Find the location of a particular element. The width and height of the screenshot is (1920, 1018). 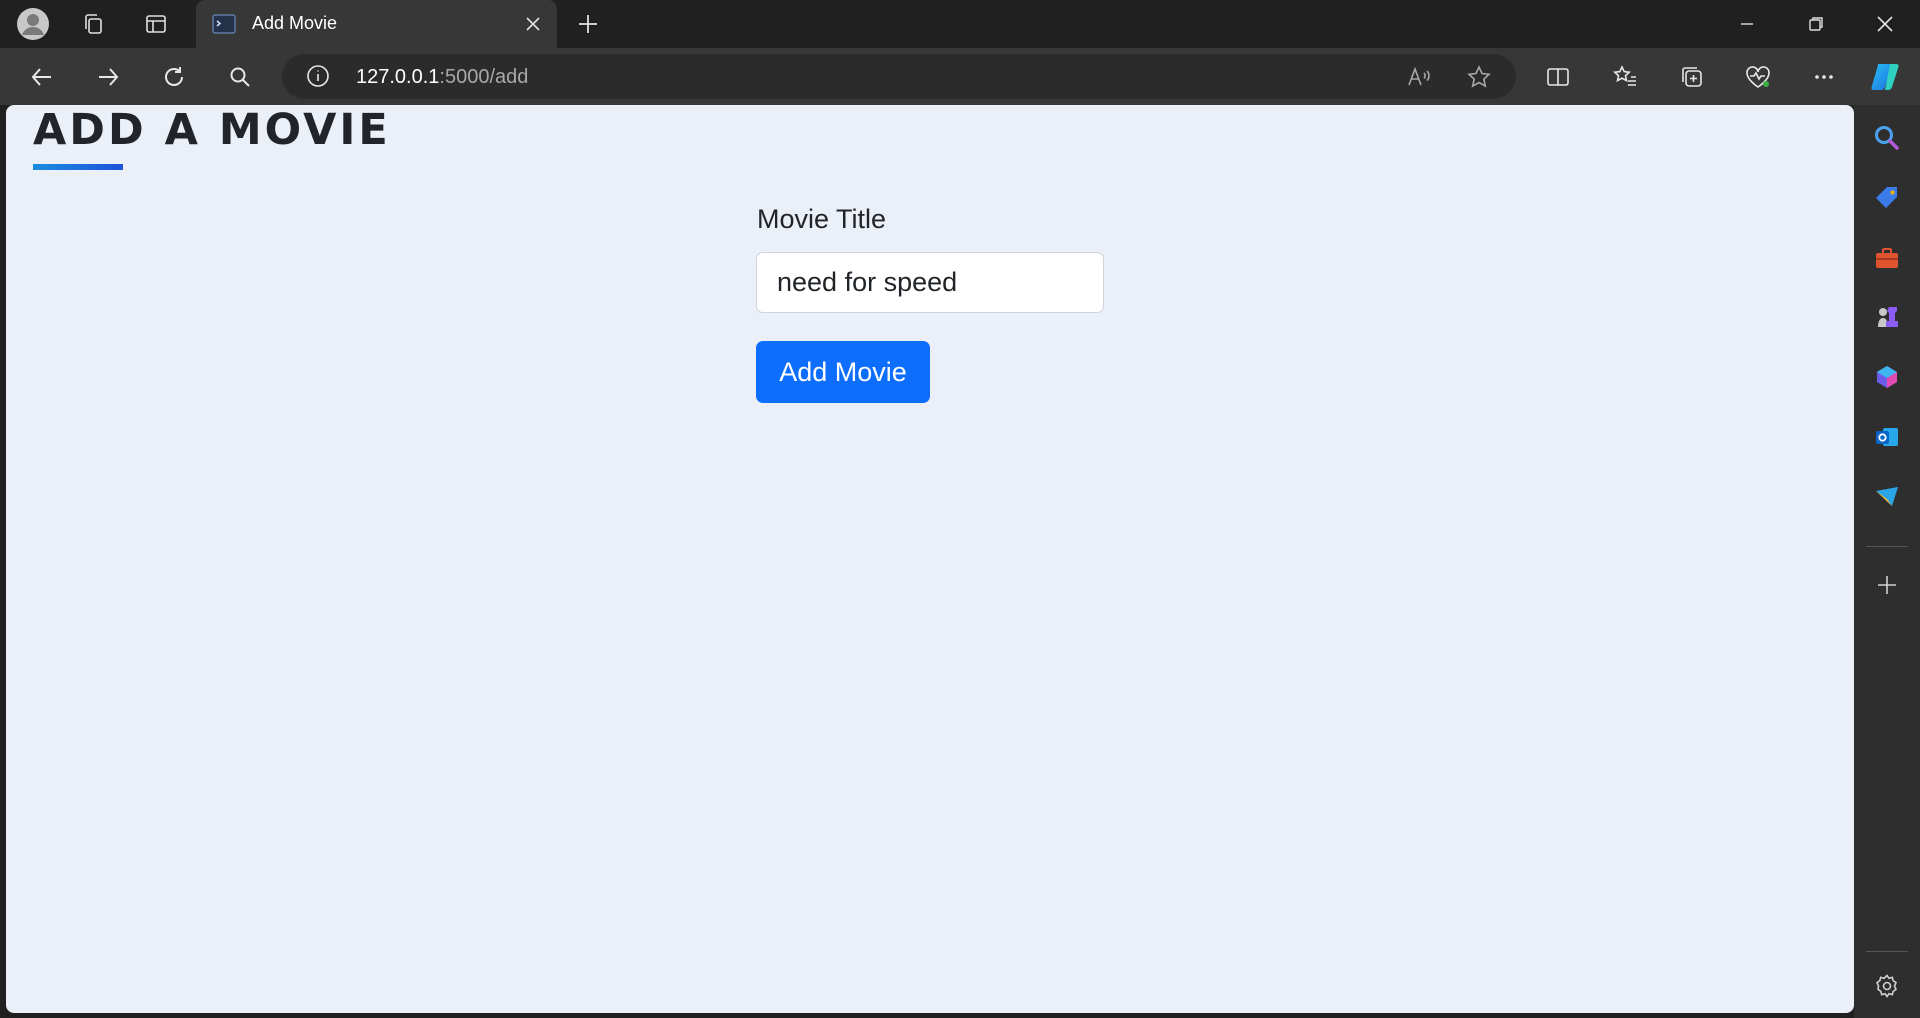

refresh-icon is located at coordinates (174, 77).